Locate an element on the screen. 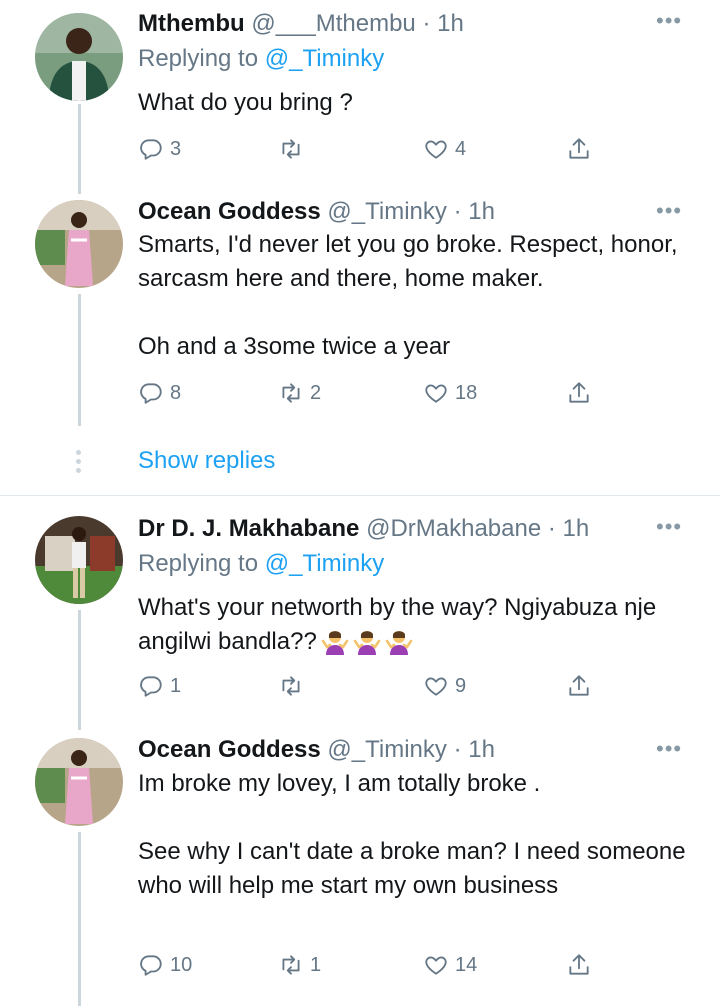  like-button: 9 is located at coordinates (444, 686).